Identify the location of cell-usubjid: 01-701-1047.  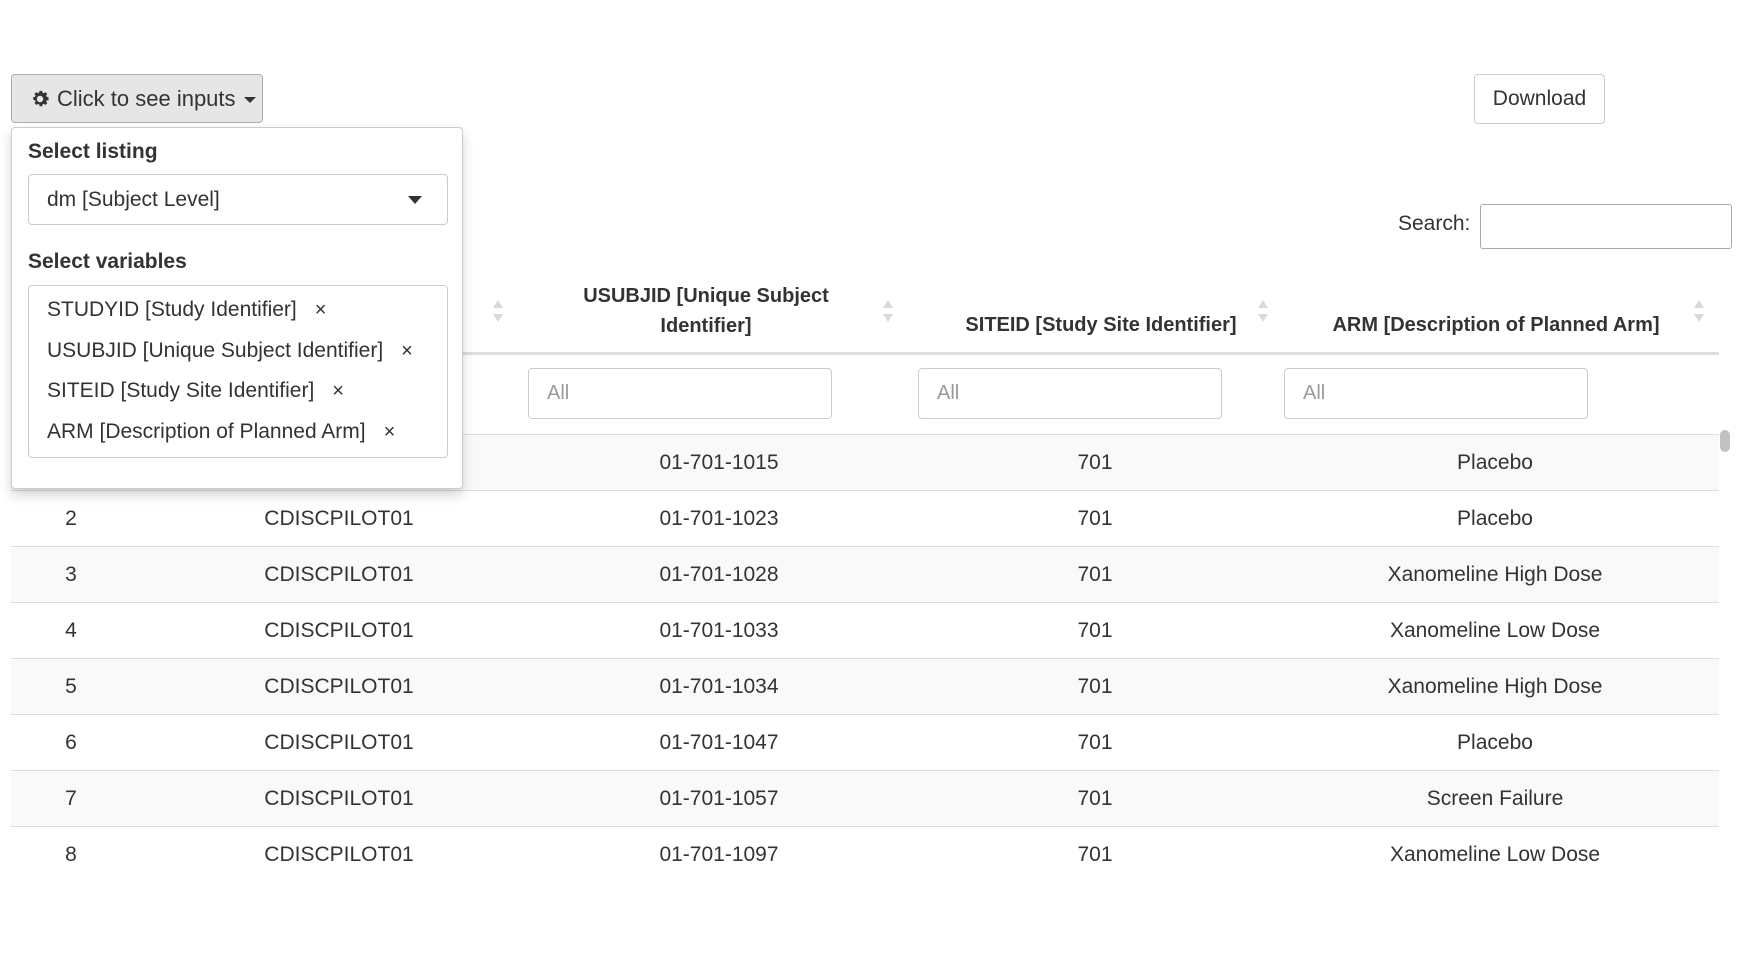
(719, 742).